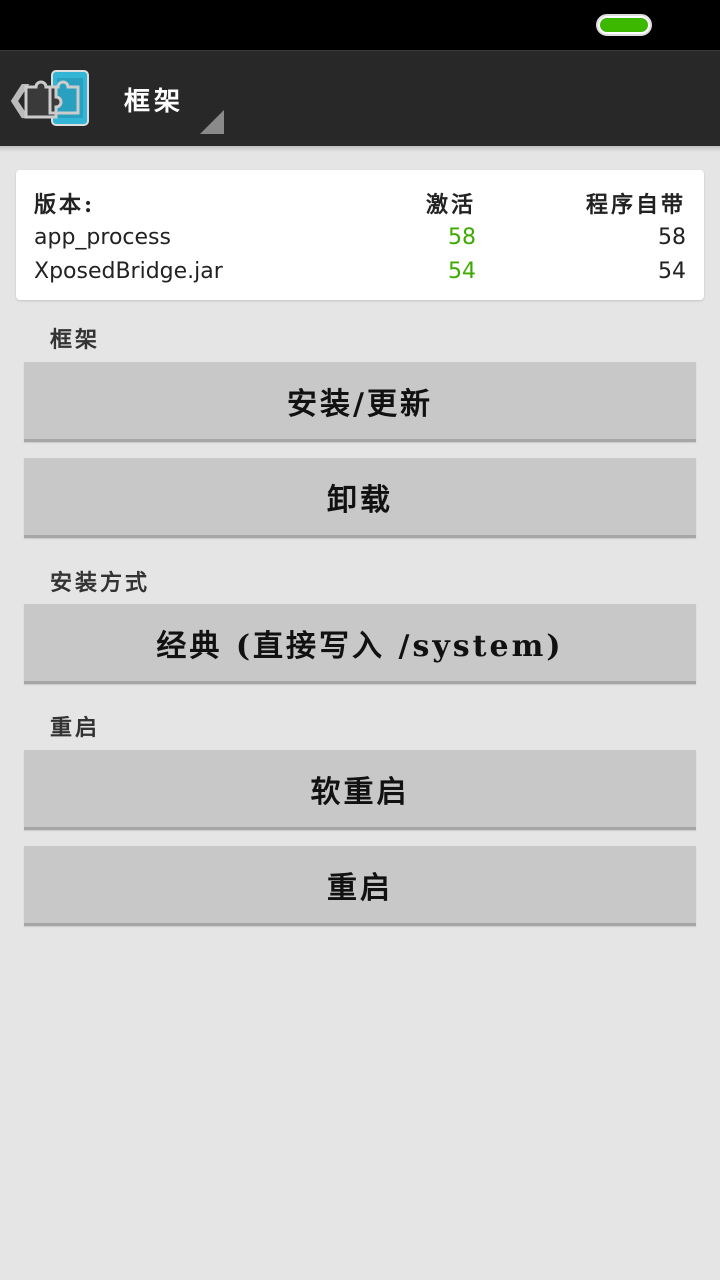 Image resolution: width=720 pixels, height=1280 pixels. Describe the element at coordinates (212, 122) in the screenshot. I see `spinner-indicator-icon` at that location.